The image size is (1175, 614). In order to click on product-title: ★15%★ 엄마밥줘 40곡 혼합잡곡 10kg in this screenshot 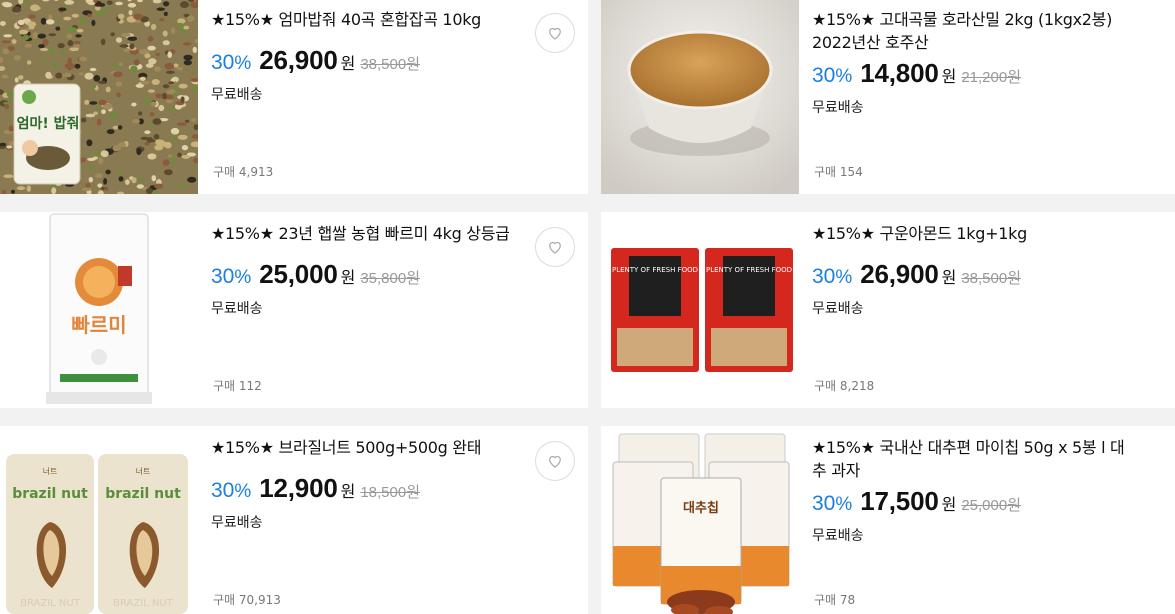, I will do `click(369, 19)`.